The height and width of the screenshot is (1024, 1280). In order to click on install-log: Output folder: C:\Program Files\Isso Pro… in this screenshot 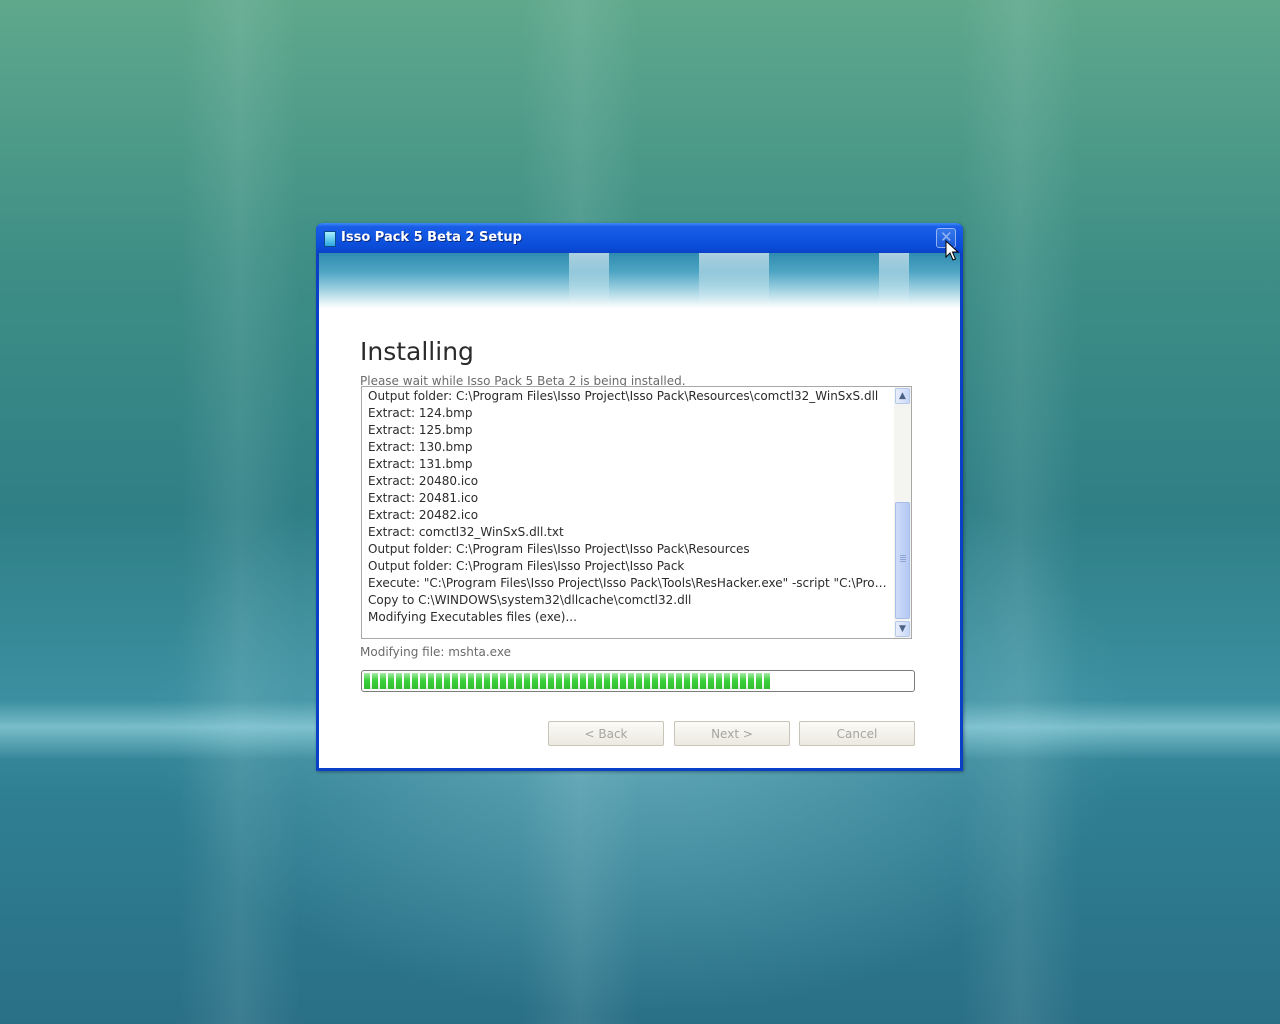, I will do `click(636, 512)`.